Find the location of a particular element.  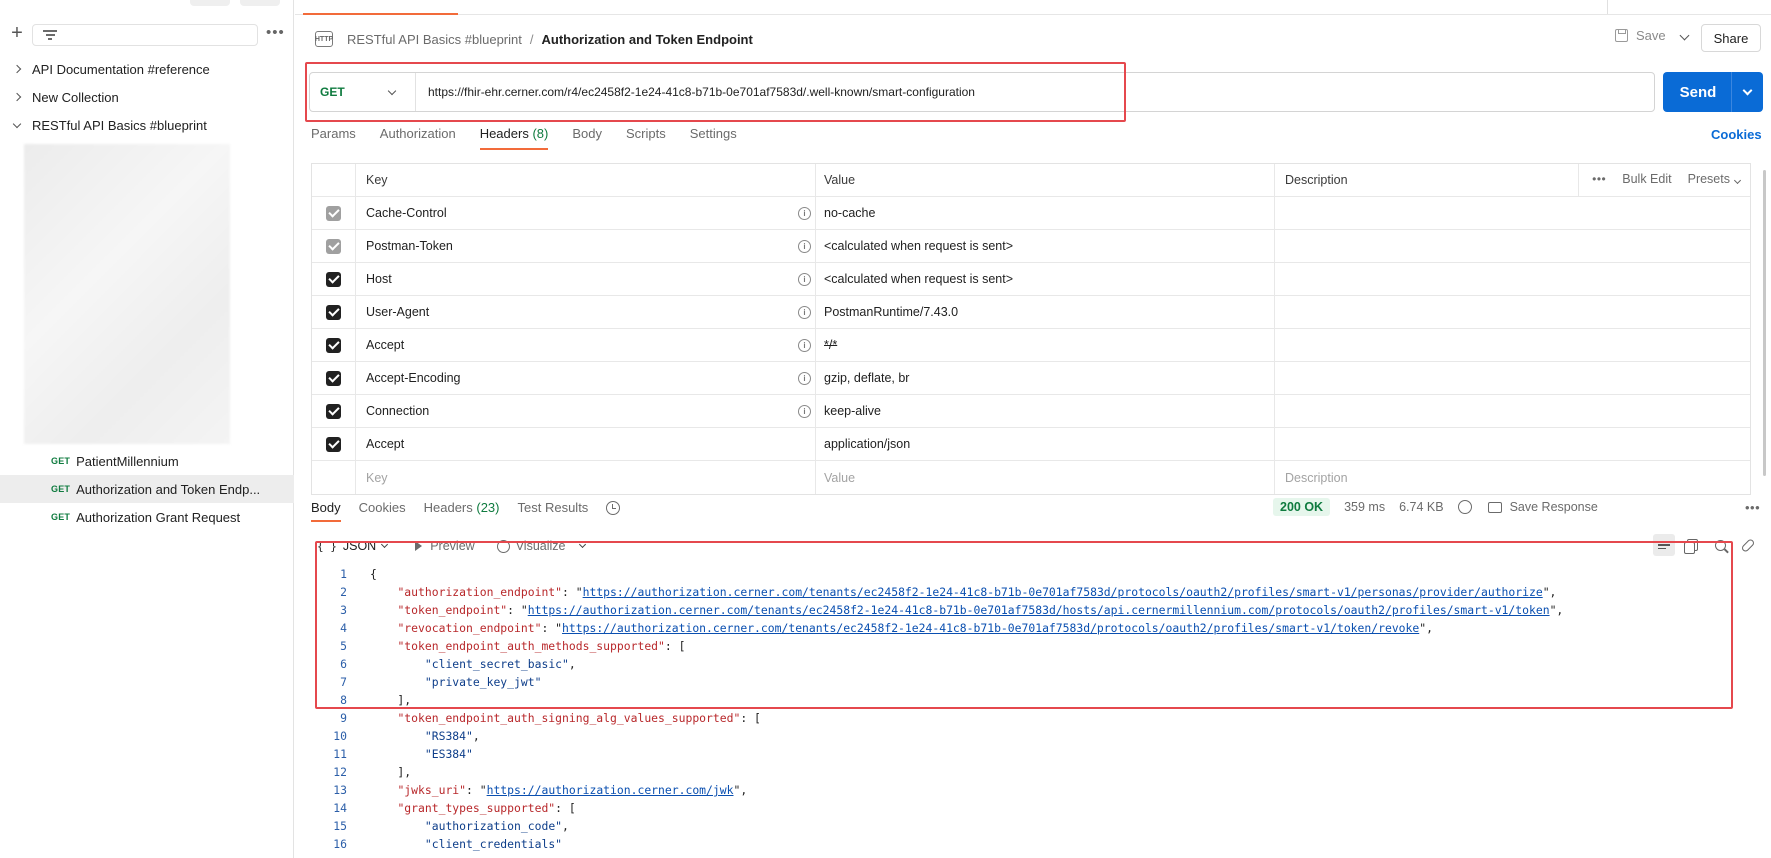

save-button: Save is located at coordinates (1640, 35).